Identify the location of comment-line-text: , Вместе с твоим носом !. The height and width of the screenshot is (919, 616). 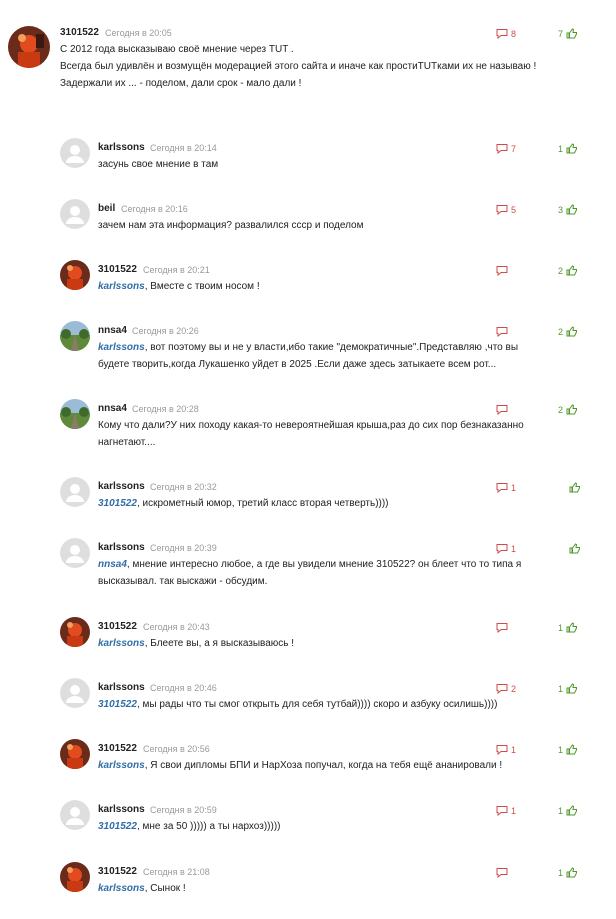
(202, 286).